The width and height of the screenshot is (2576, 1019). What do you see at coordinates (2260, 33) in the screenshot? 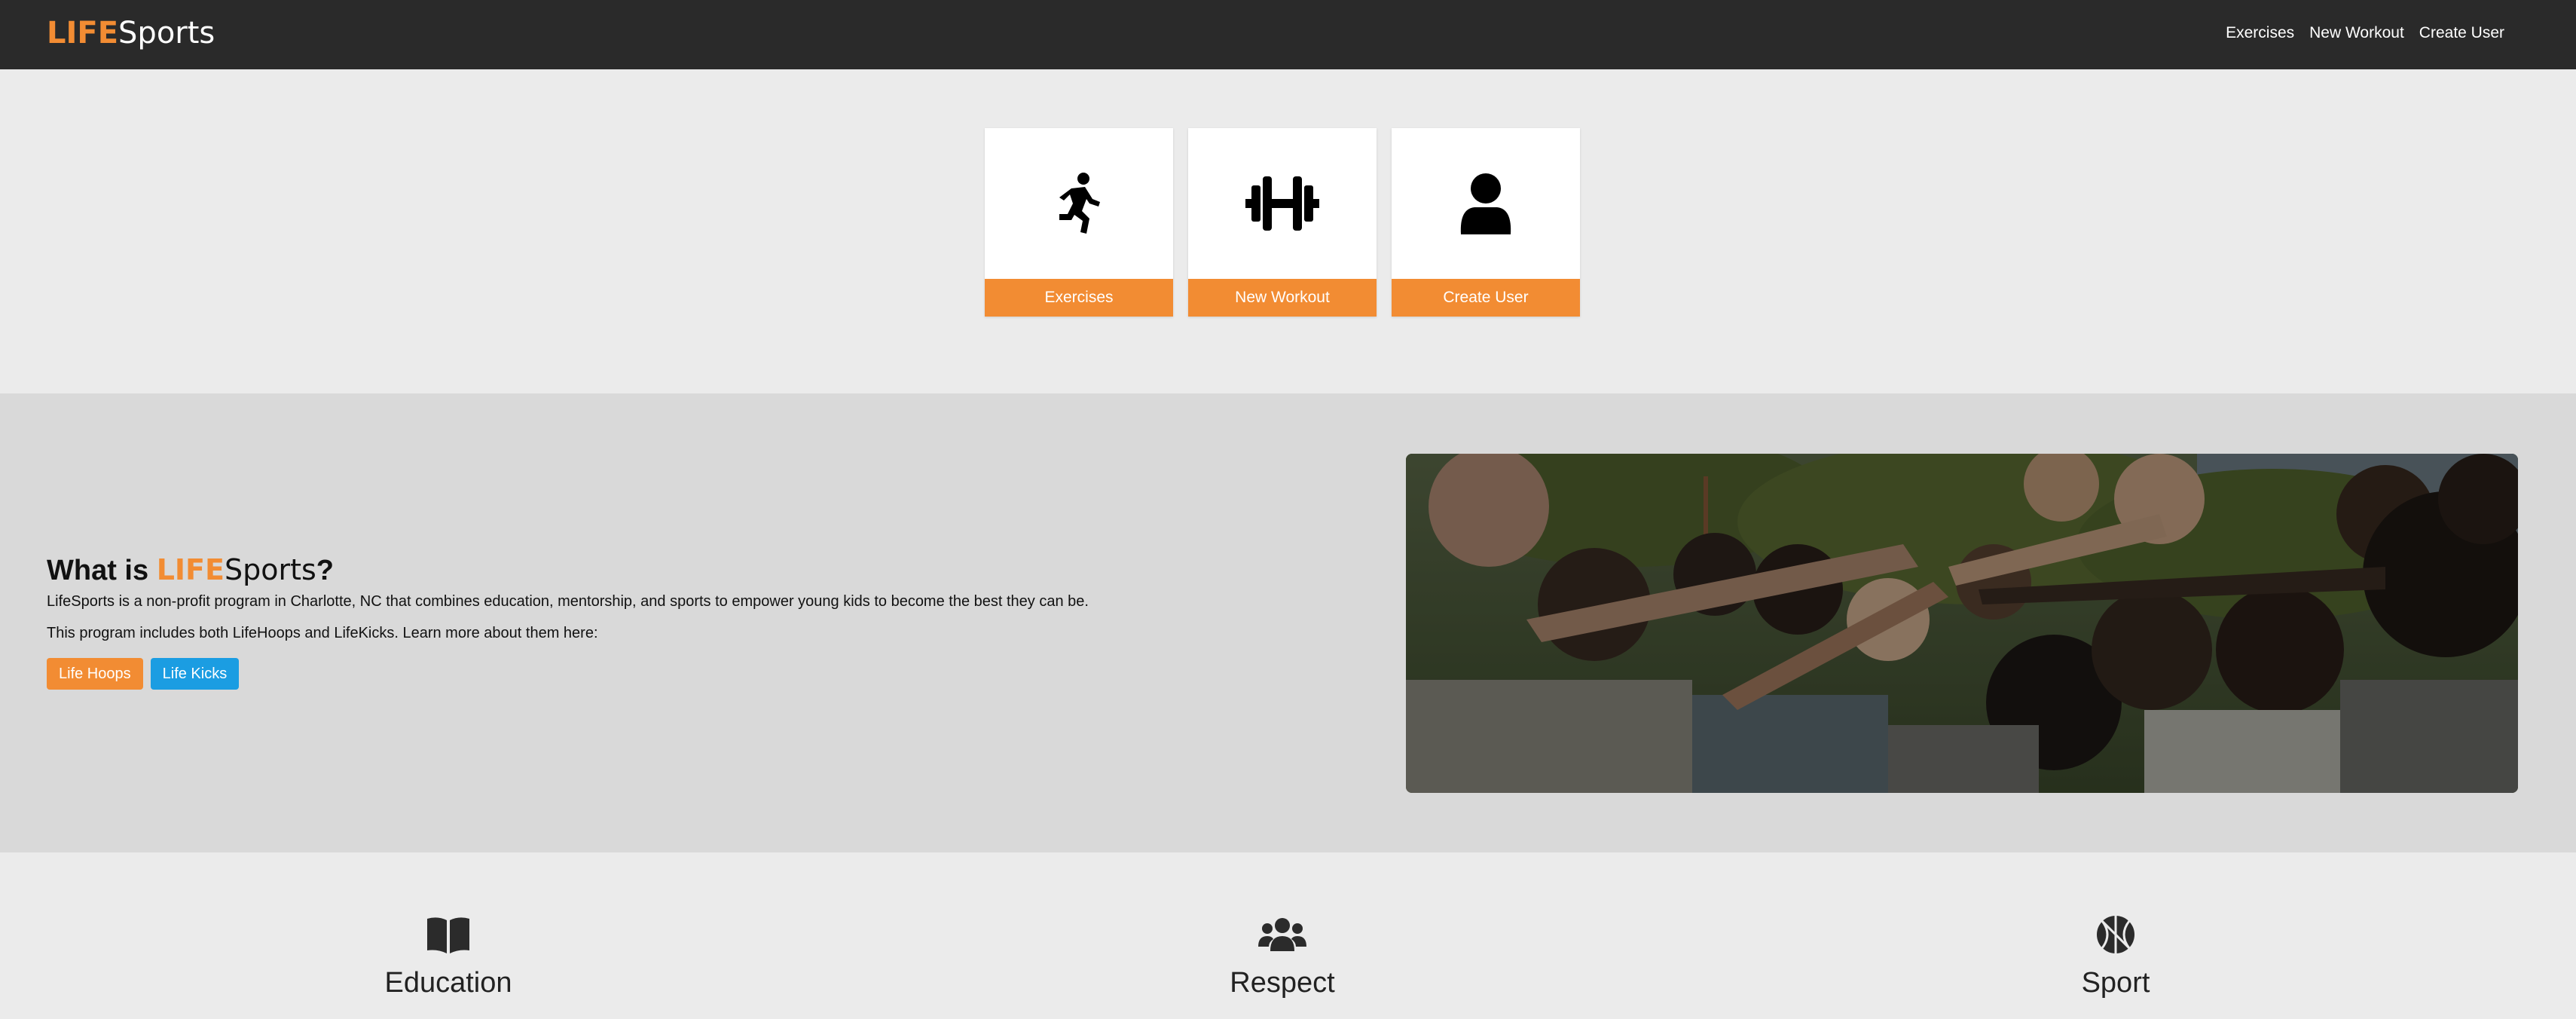
I see `nav-link-exercises: Exercises` at bounding box center [2260, 33].